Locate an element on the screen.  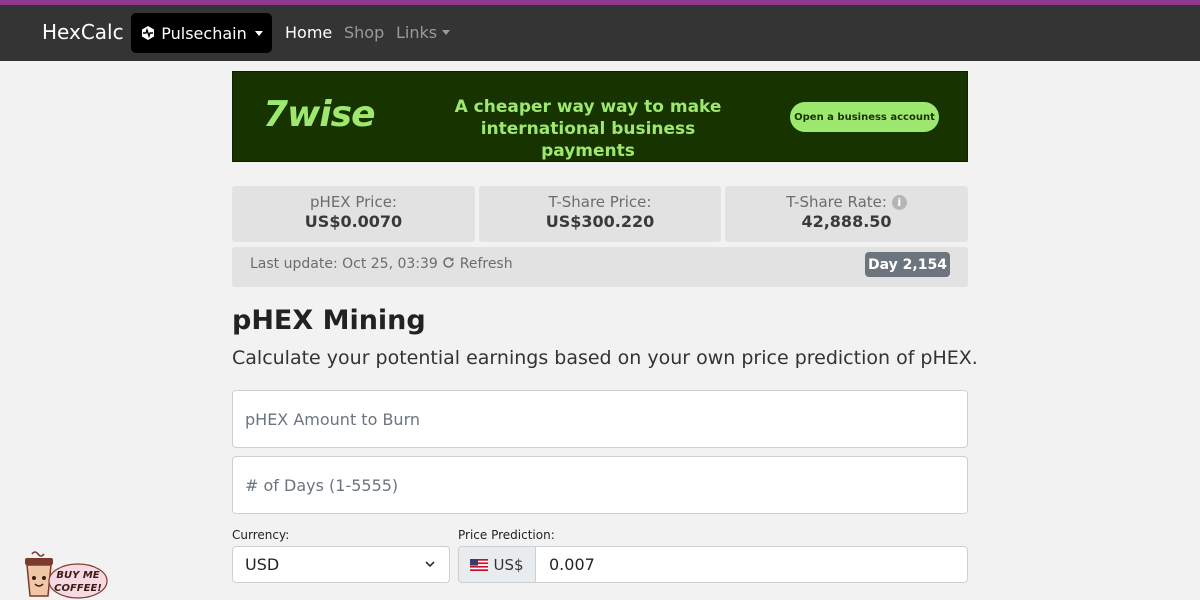
price-prediction-label: Price Prediction: is located at coordinates (506, 535).